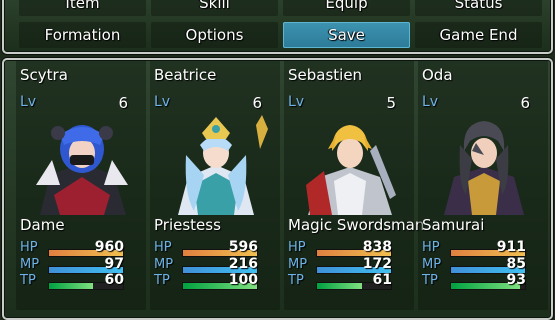 Image resolution: width=555 pixels, height=320 pixels. I want to click on member-class: Dame, so click(42, 225).